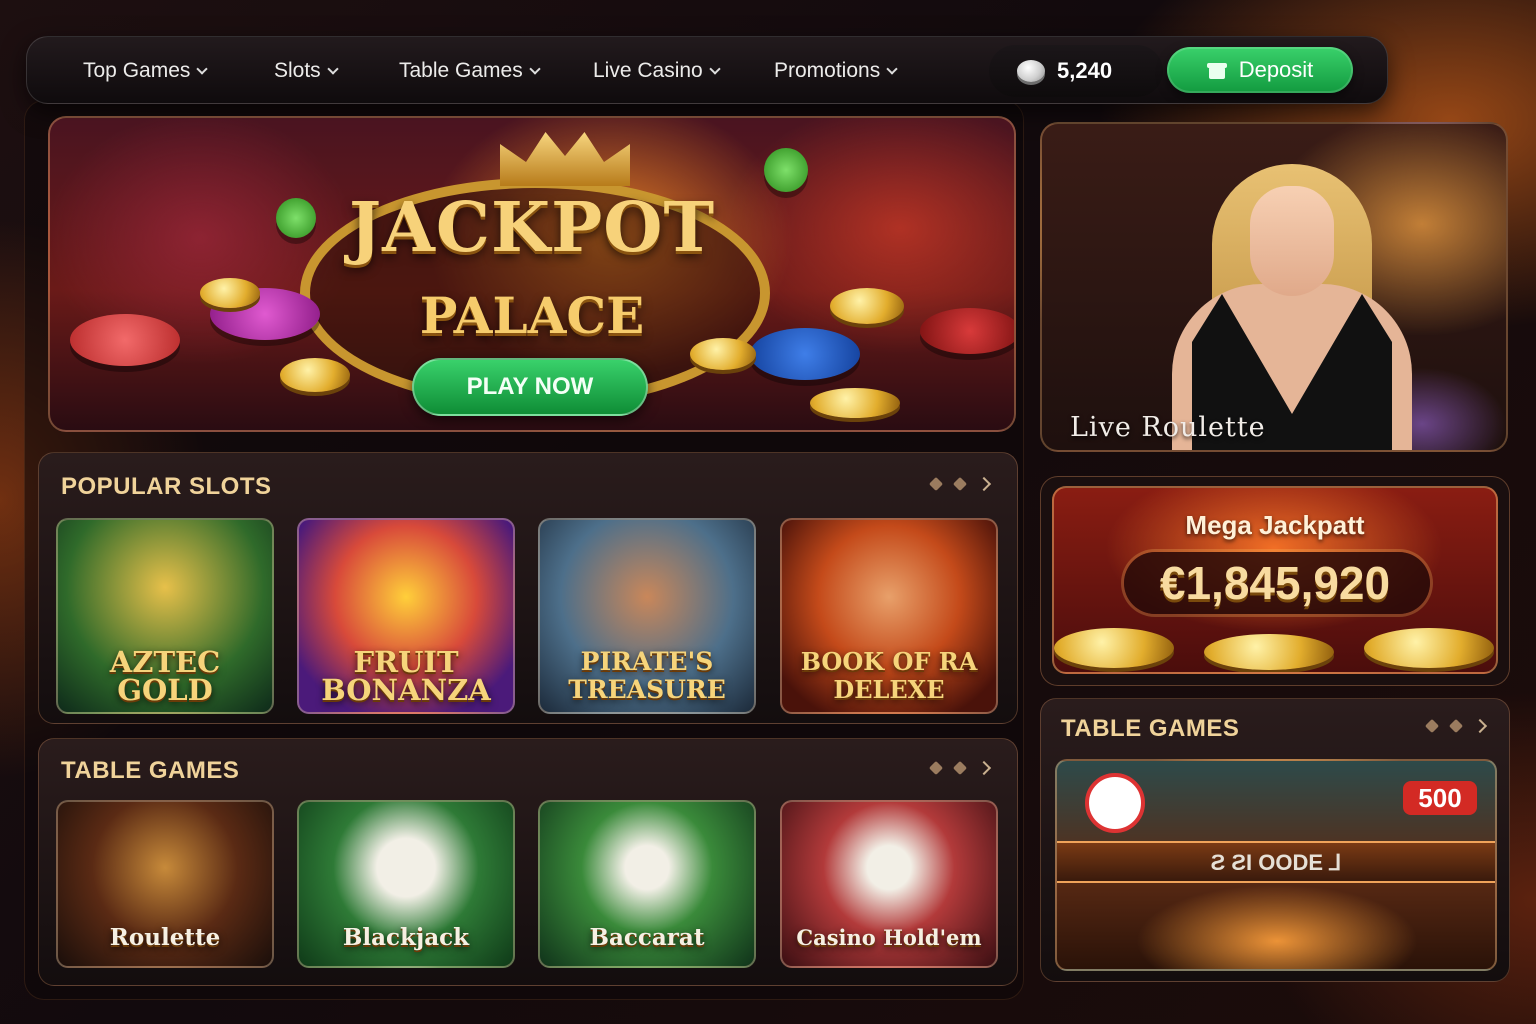 This screenshot has height=1024, width=1536. Describe the element at coordinates (889, 616) in the screenshot. I see `game-card-book-of-ra: BOOK OF RA DELEXE` at that location.